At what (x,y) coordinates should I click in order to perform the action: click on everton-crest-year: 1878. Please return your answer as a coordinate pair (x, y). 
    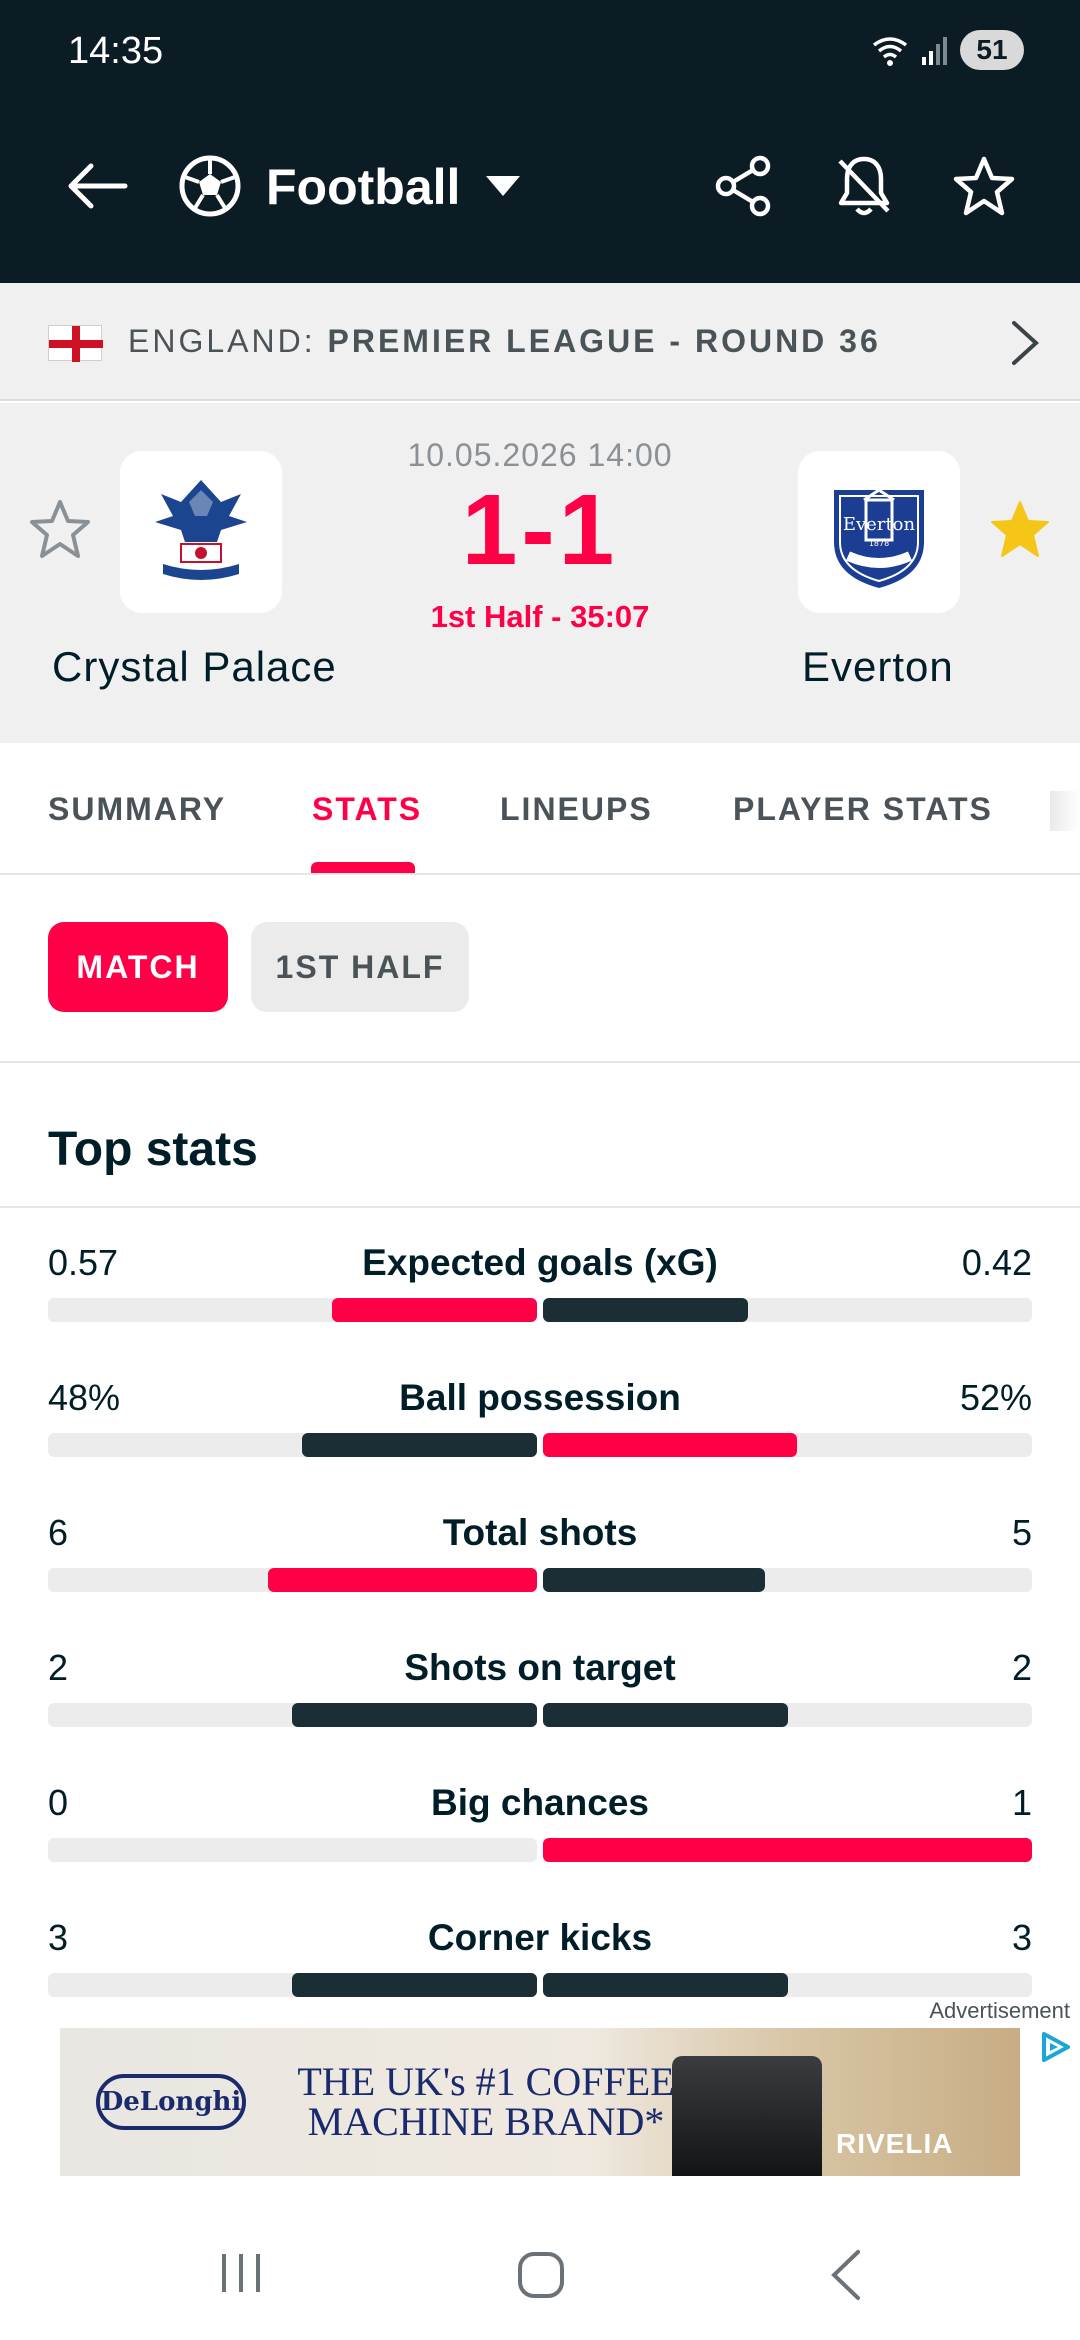
    Looking at the image, I should click on (879, 543).